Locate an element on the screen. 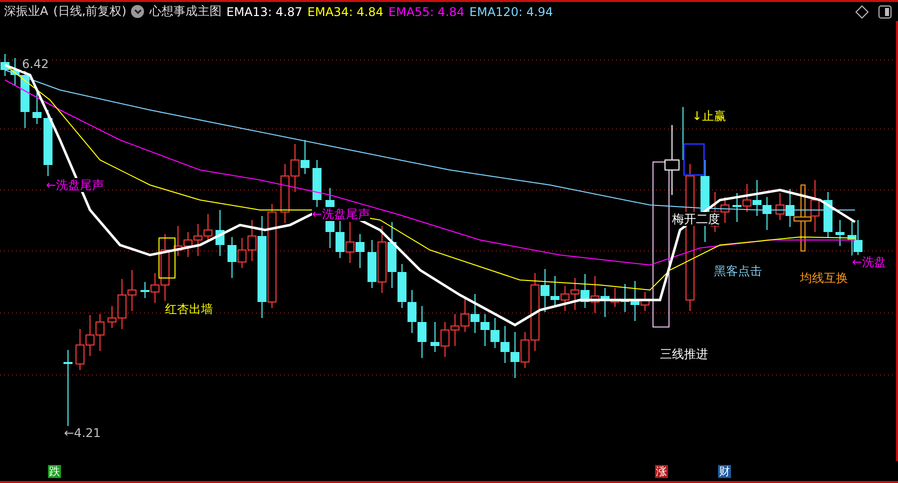 Image resolution: width=898 pixels, height=483 pixels. chart-annotation: 三线推进 is located at coordinates (684, 354).